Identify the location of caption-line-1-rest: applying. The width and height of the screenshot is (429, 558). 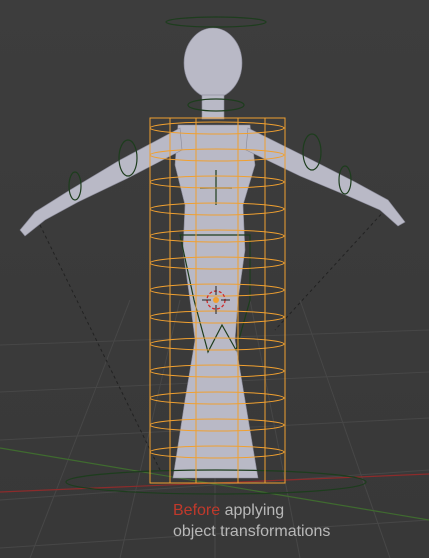
(252, 510).